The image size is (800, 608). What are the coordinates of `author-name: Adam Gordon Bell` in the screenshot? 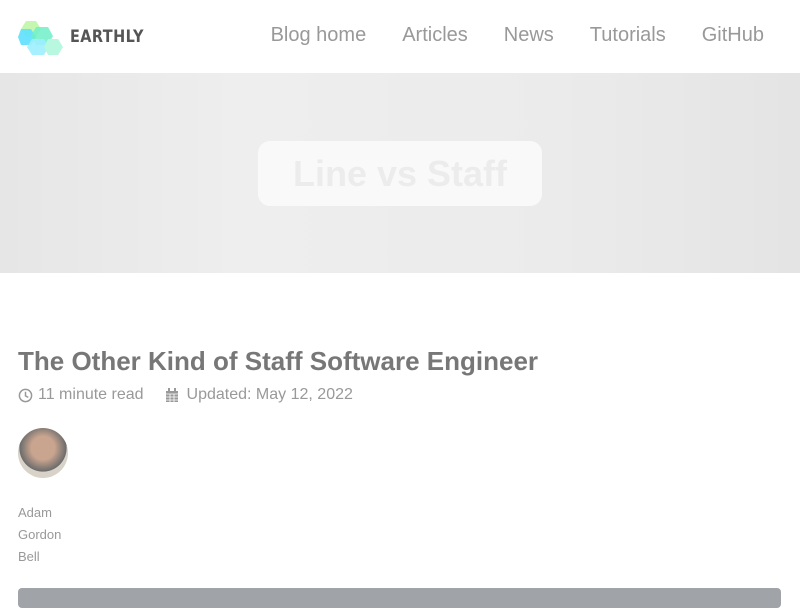 It's located at (39, 535).